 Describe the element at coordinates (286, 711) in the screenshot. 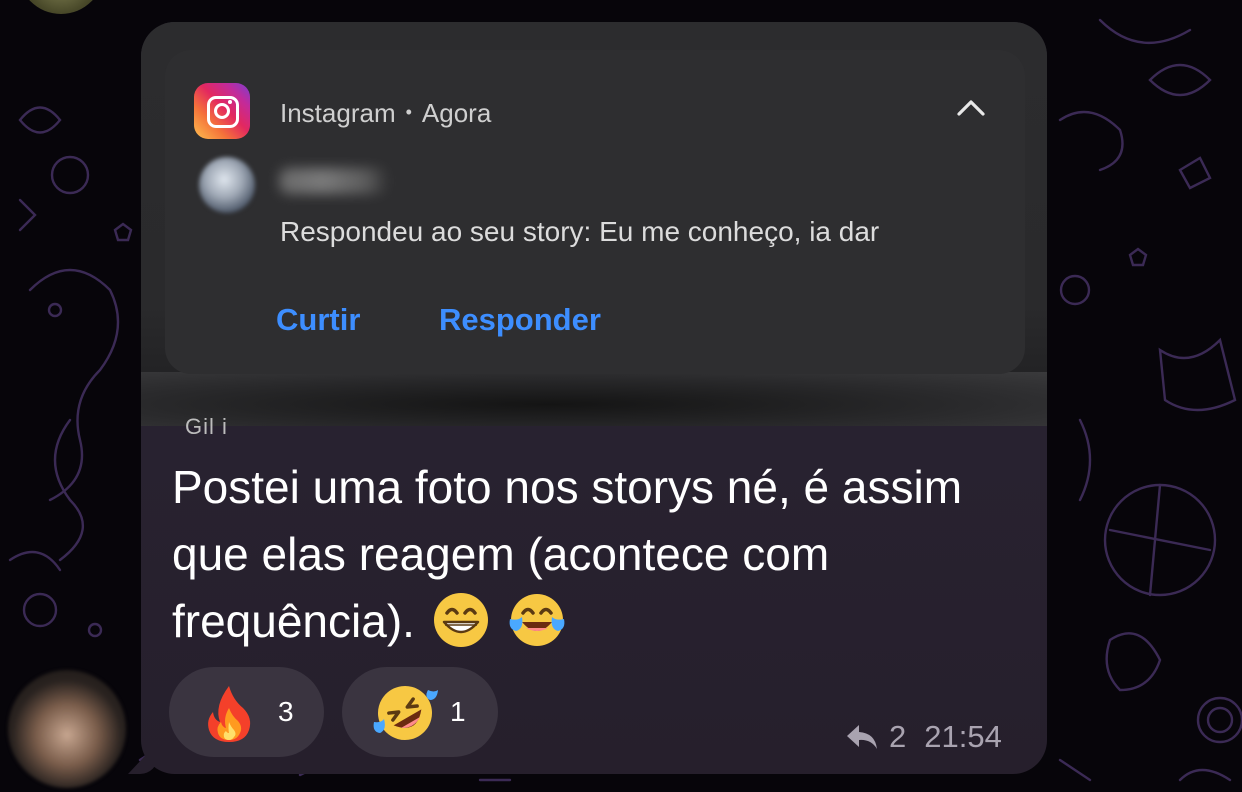

I see `reaction-fire-count: 3` at that location.